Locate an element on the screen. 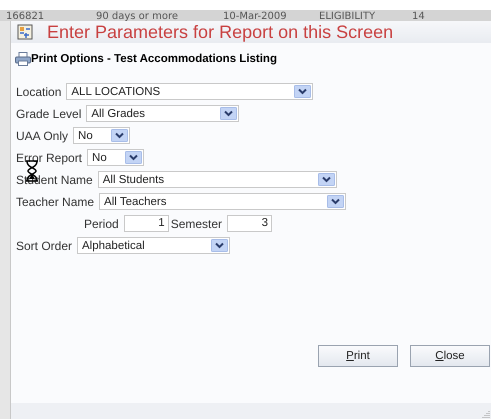  field-label: Period is located at coordinates (101, 223).